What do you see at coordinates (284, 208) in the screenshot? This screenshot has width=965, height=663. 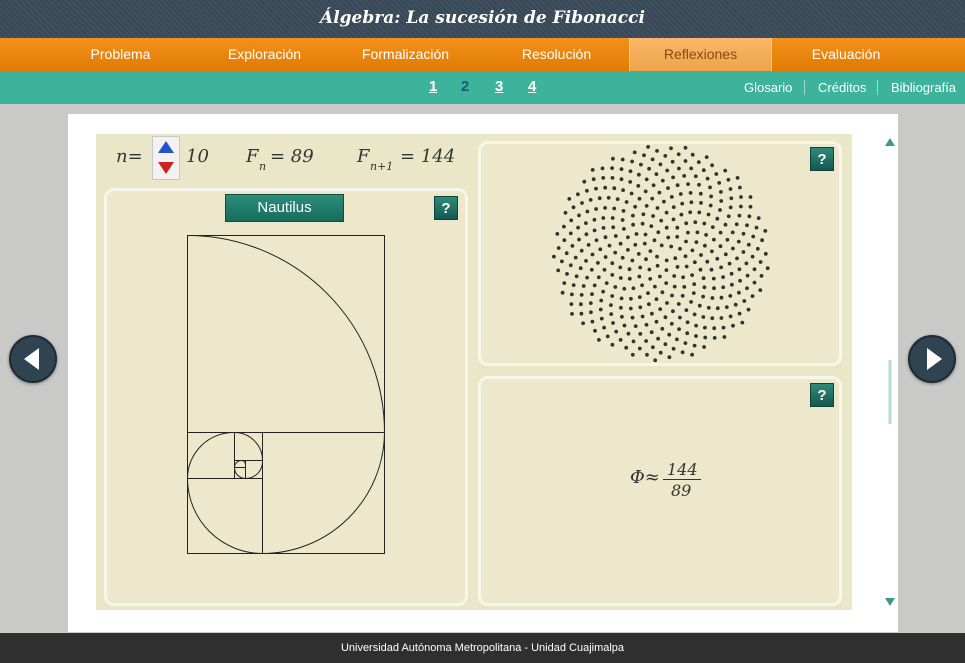 I see `nautilus-button: Nautilus` at bounding box center [284, 208].